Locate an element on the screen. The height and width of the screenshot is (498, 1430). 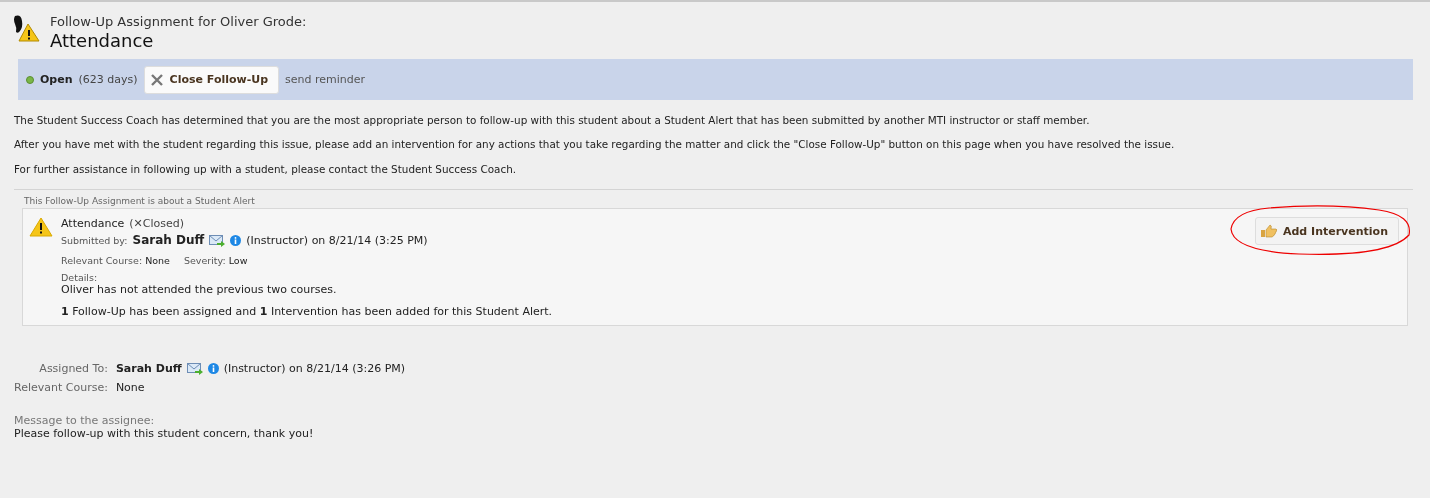
page-title: Attendance is located at coordinates (102, 40).